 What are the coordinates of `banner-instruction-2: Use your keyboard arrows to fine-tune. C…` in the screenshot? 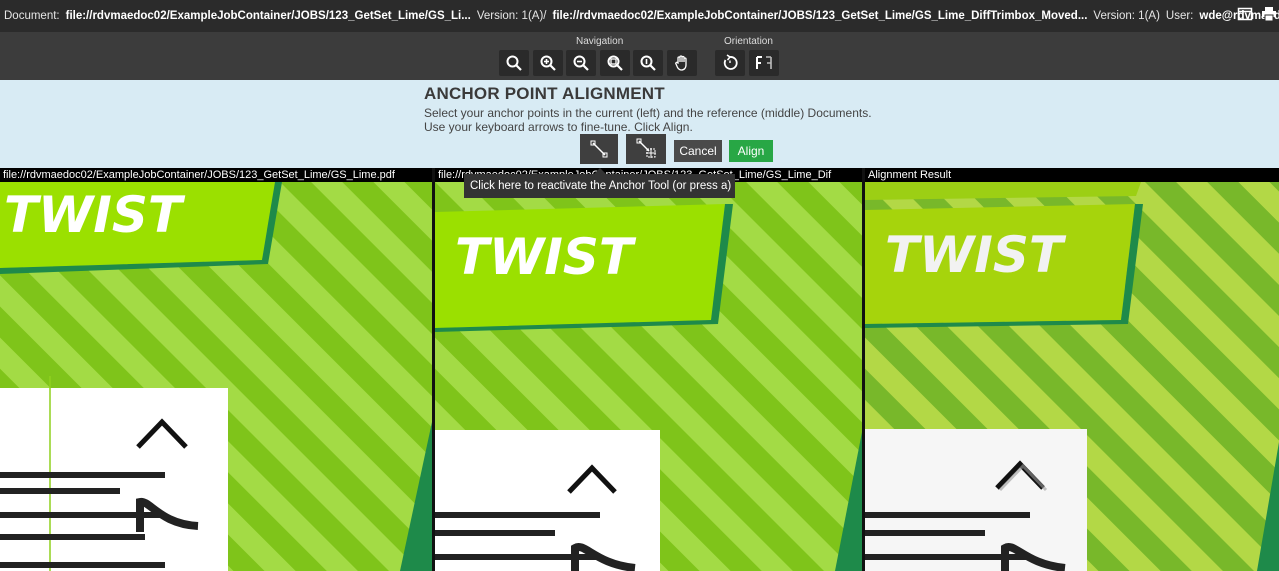 It's located at (558, 127).